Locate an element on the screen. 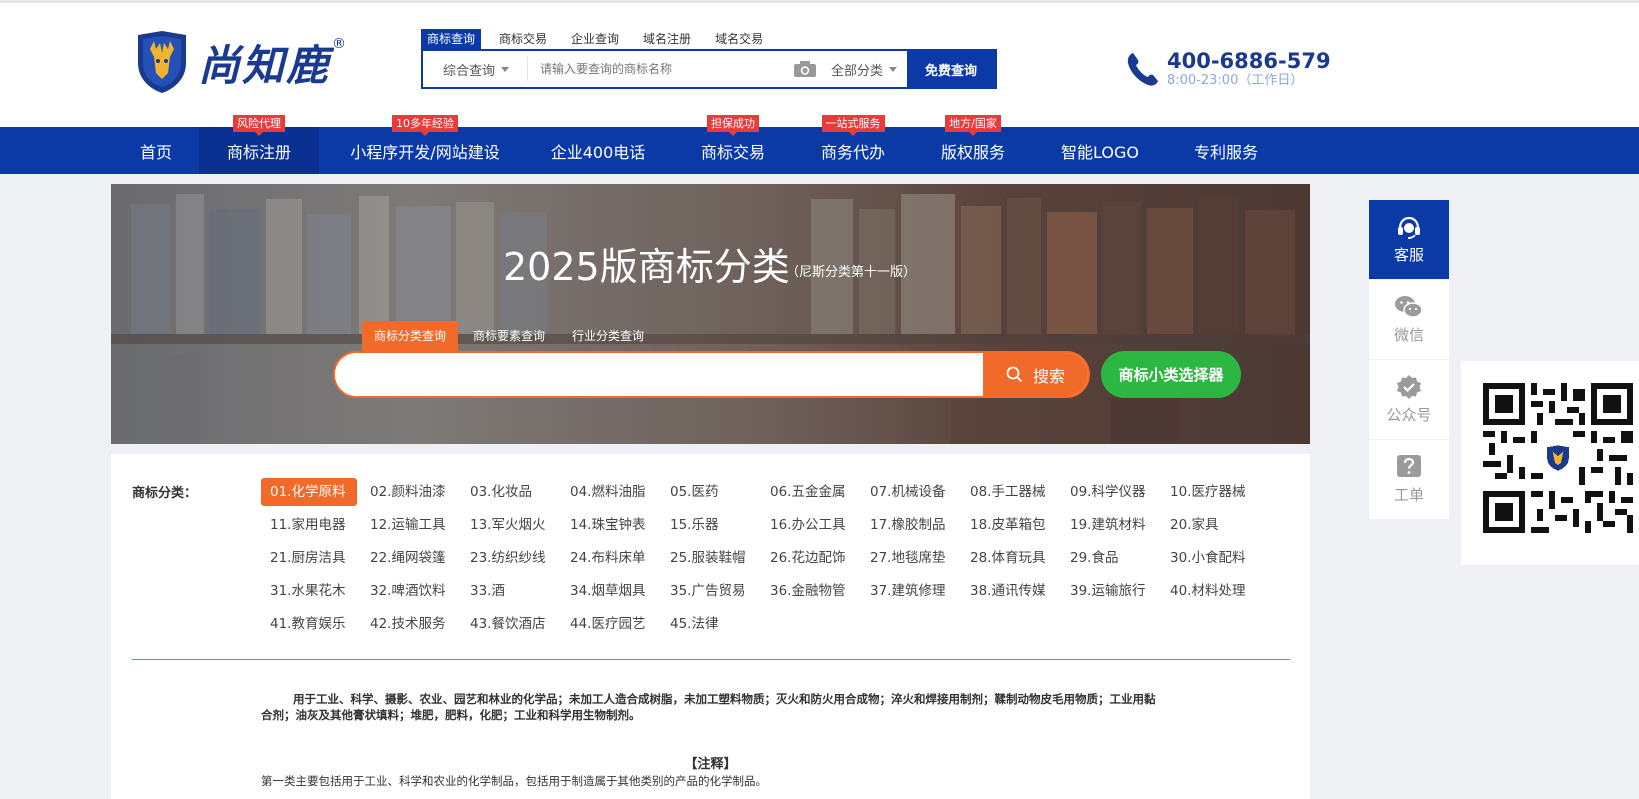 This screenshot has height=799, width=1639. nav-item-mini-program: 10多年经验 小程序开发/网站建设 is located at coordinates (425, 144).